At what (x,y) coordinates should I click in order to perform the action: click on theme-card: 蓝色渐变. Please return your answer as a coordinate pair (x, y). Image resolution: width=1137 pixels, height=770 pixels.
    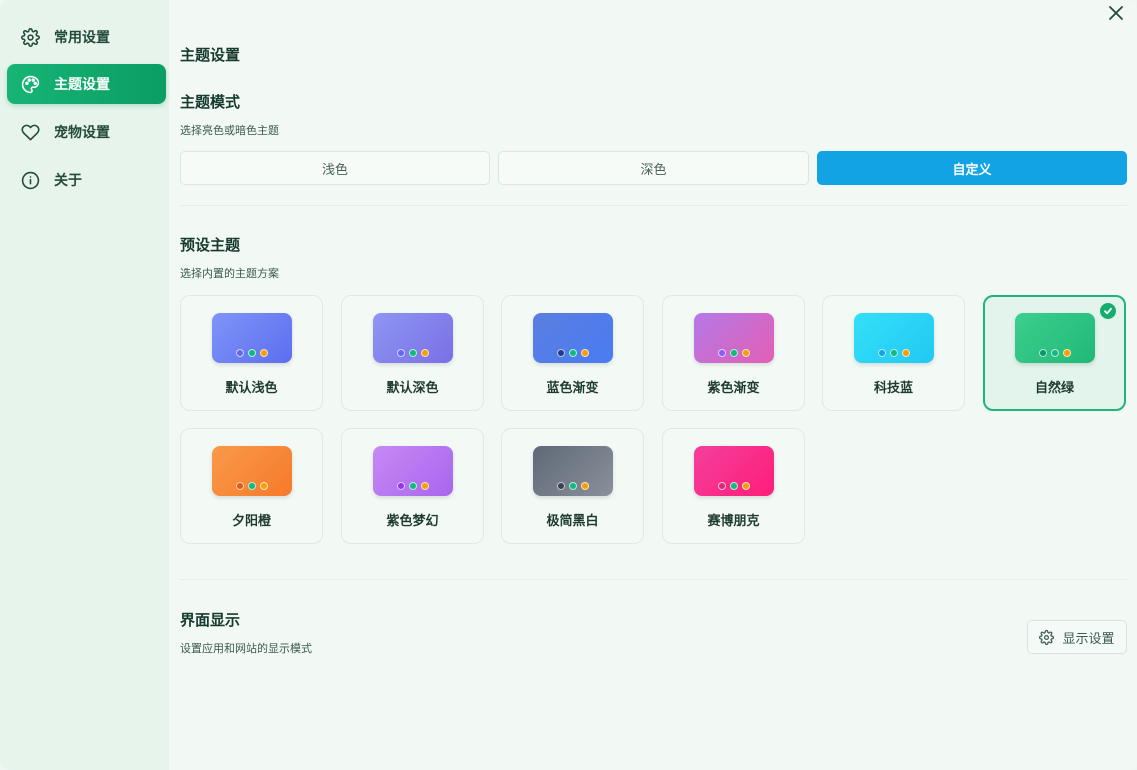
    Looking at the image, I should click on (572, 353).